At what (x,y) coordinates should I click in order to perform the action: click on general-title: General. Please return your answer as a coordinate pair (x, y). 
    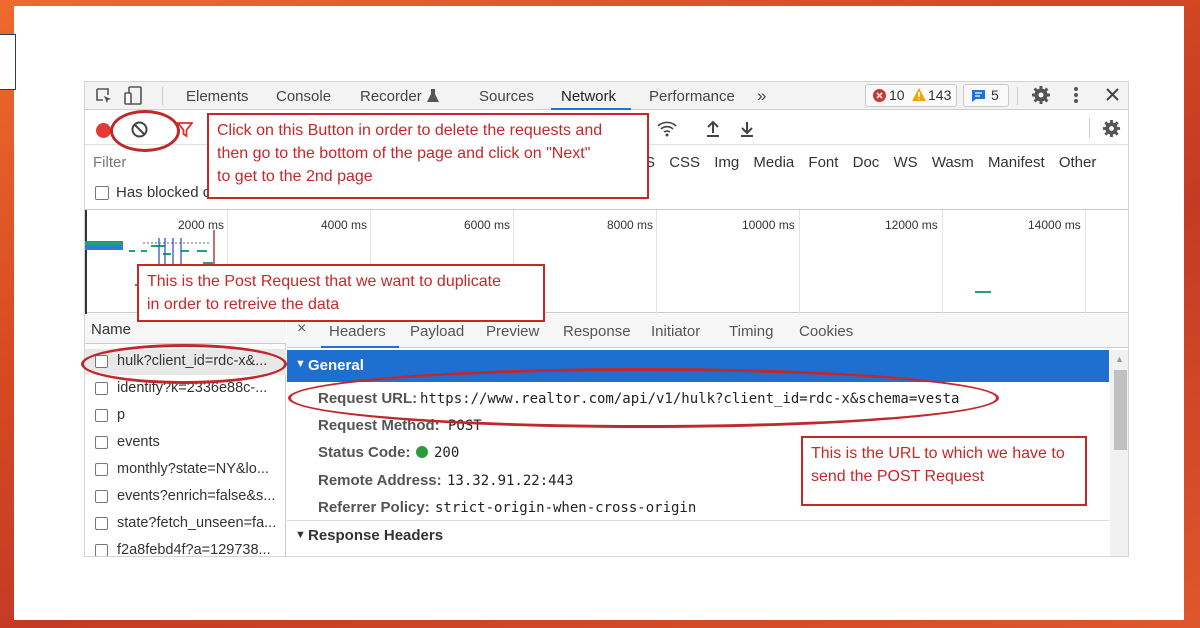
    Looking at the image, I should click on (336, 365).